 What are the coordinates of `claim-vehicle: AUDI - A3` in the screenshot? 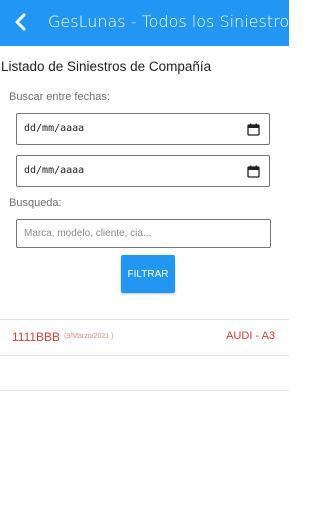 It's located at (250, 336).